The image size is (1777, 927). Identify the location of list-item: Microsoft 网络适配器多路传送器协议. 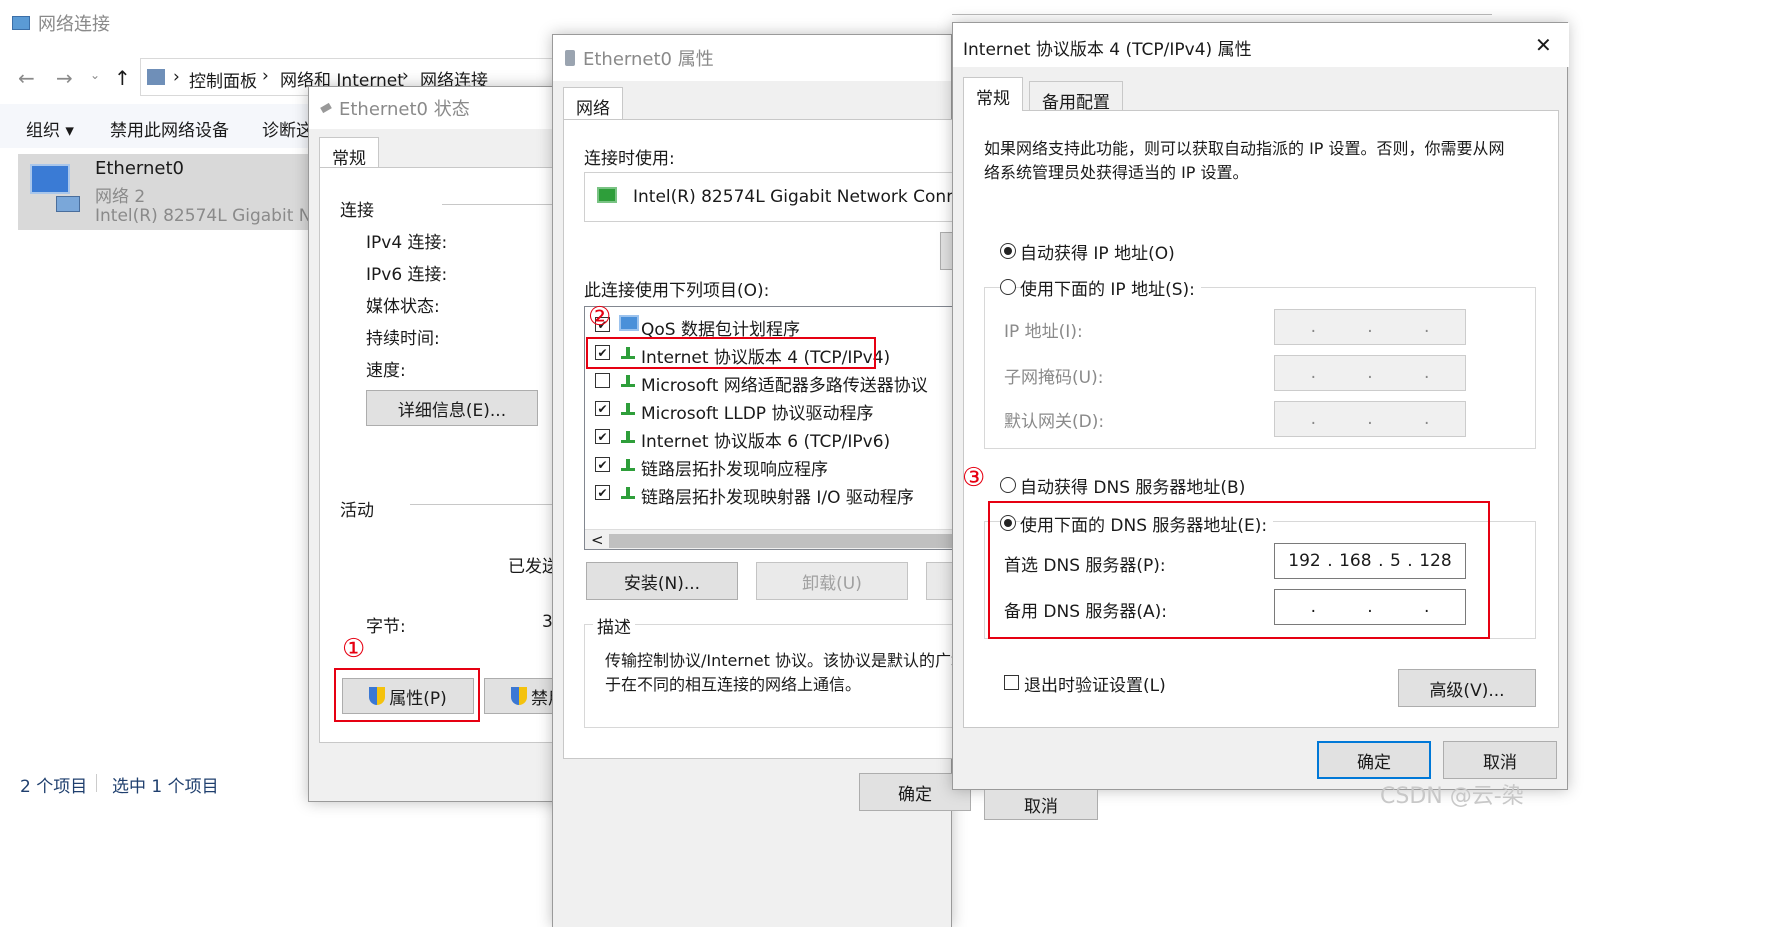
(774, 381).